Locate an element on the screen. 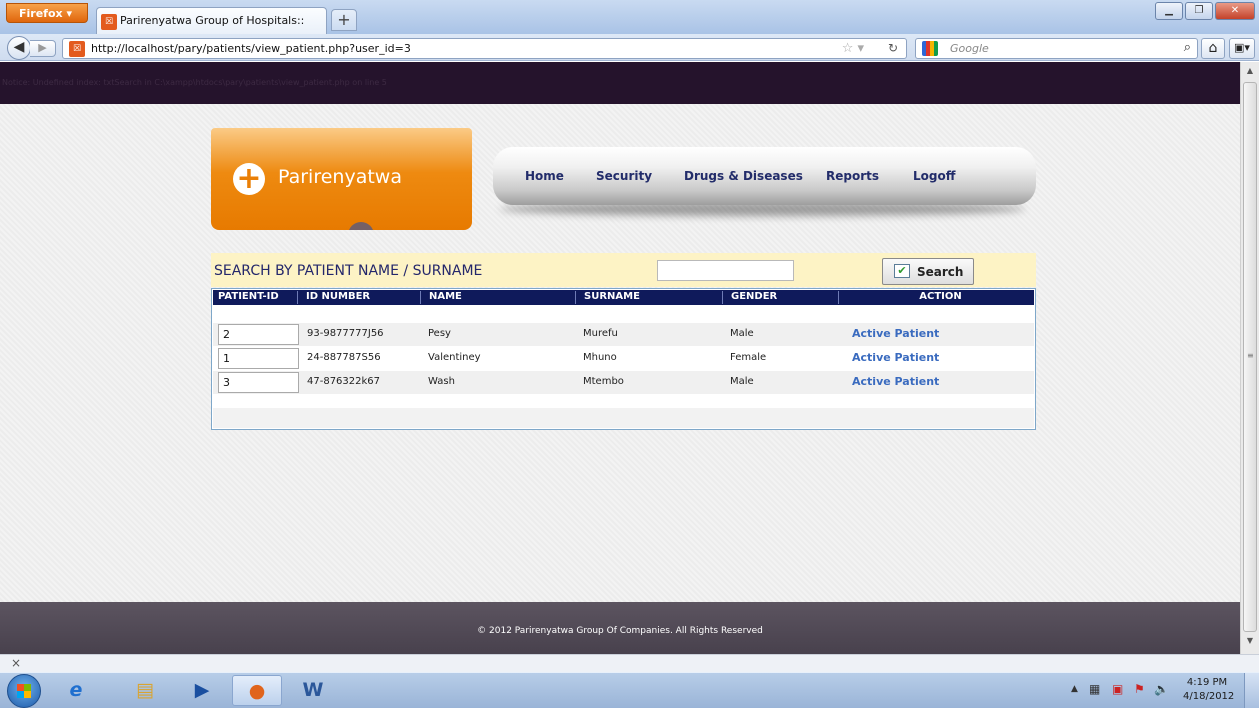  patient-id-field: 3 is located at coordinates (258, 382).